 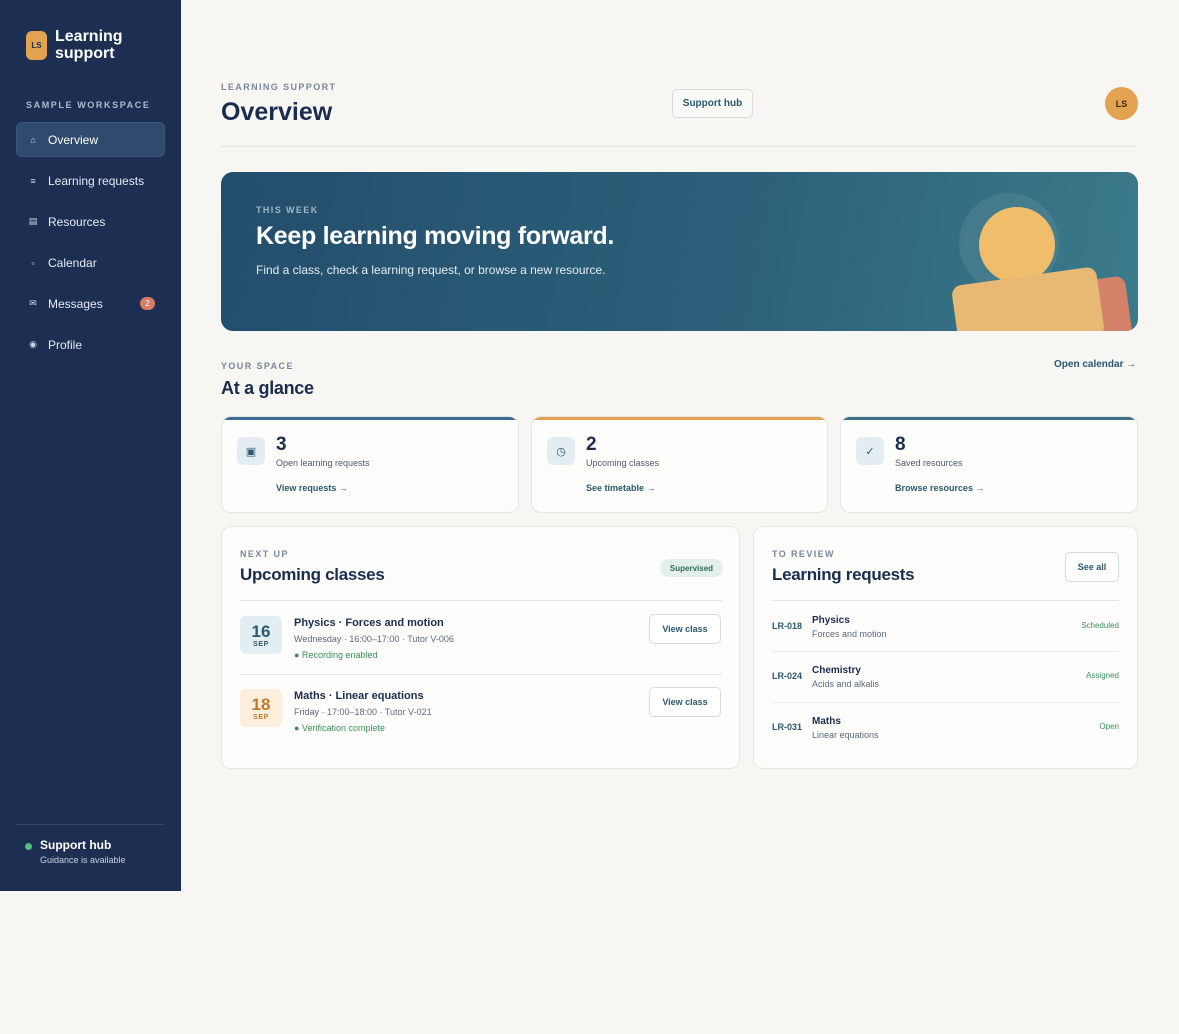 What do you see at coordinates (261, 631) in the screenshot?
I see `date-day: 16` at bounding box center [261, 631].